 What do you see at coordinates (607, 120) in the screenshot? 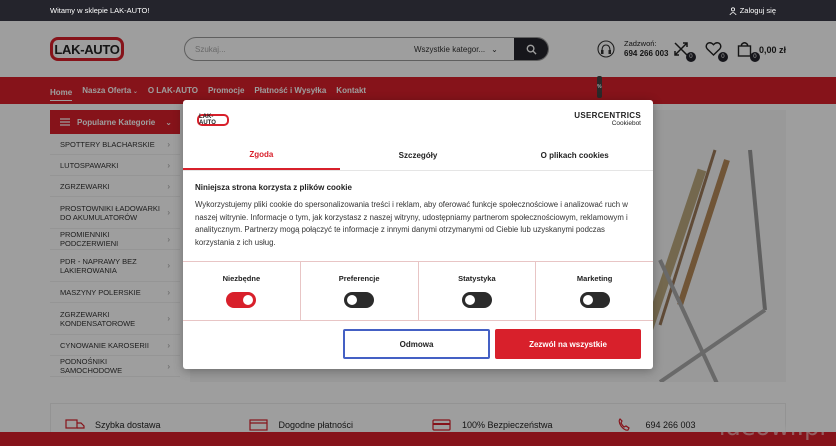
I see `usercentrics-logo: USERCENTRICS Cookiebot` at bounding box center [607, 120].